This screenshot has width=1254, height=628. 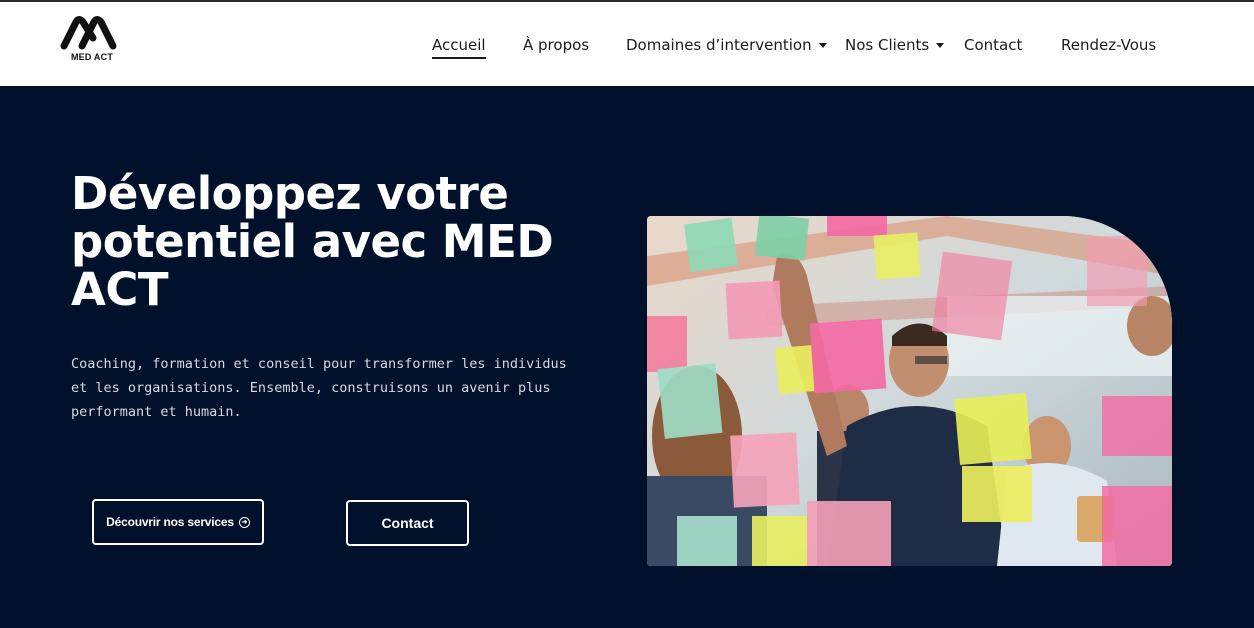 What do you see at coordinates (170, 522) in the screenshot?
I see `button-label: Découvrir nos services` at bounding box center [170, 522].